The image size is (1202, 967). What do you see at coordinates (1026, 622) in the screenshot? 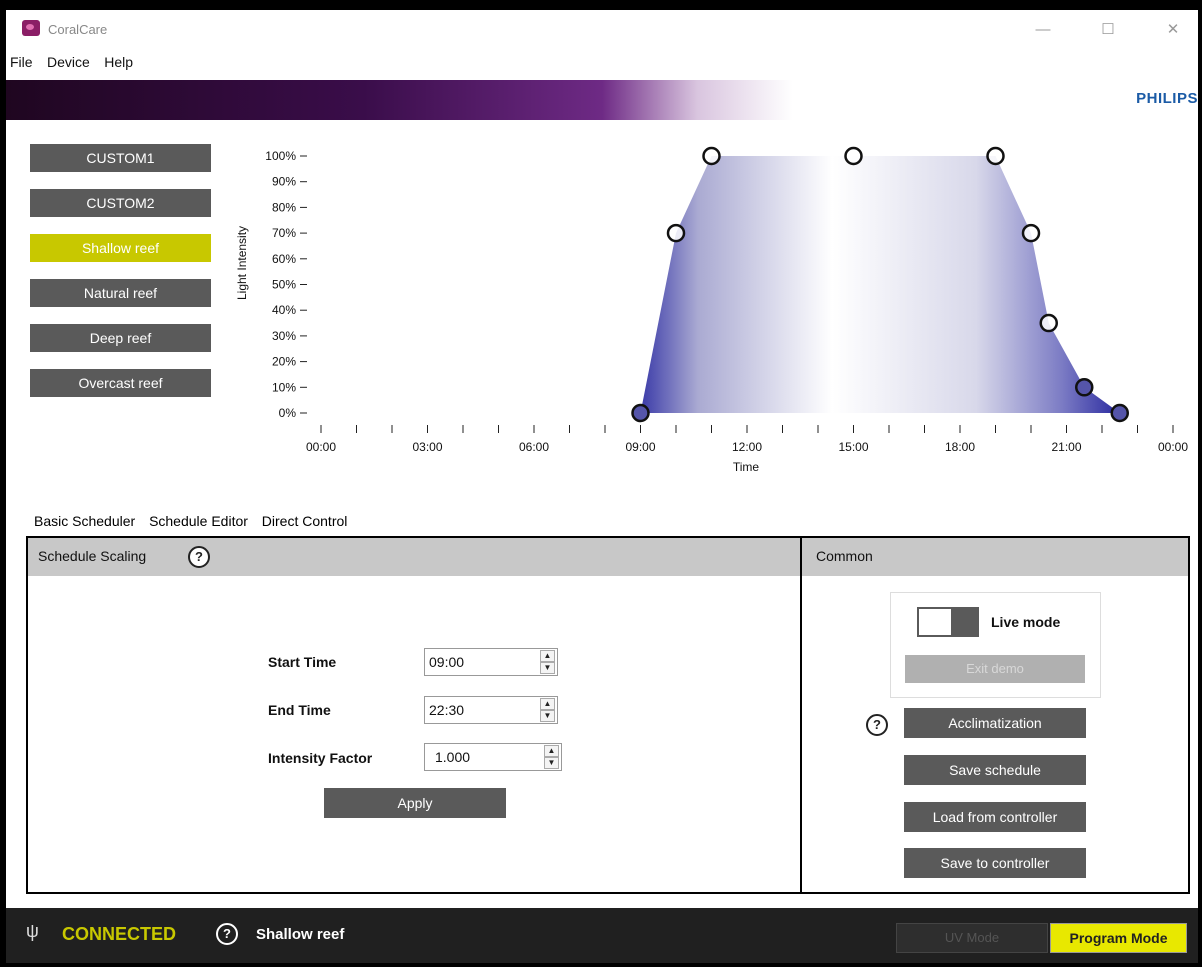
I see `live-mode-label: Live mode` at bounding box center [1026, 622].